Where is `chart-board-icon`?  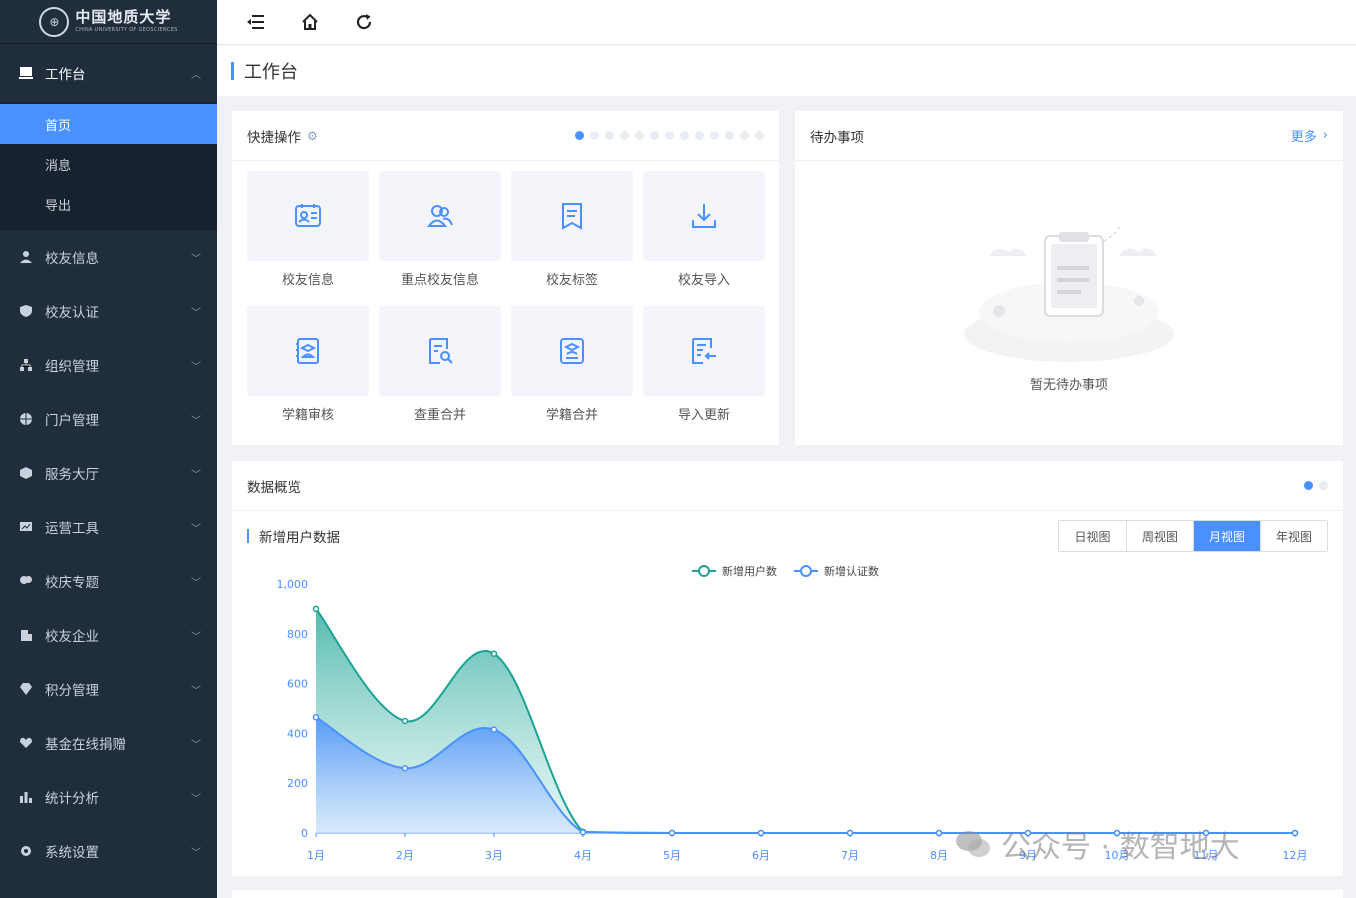 chart-board-icon is located at coordinates (26, 527).